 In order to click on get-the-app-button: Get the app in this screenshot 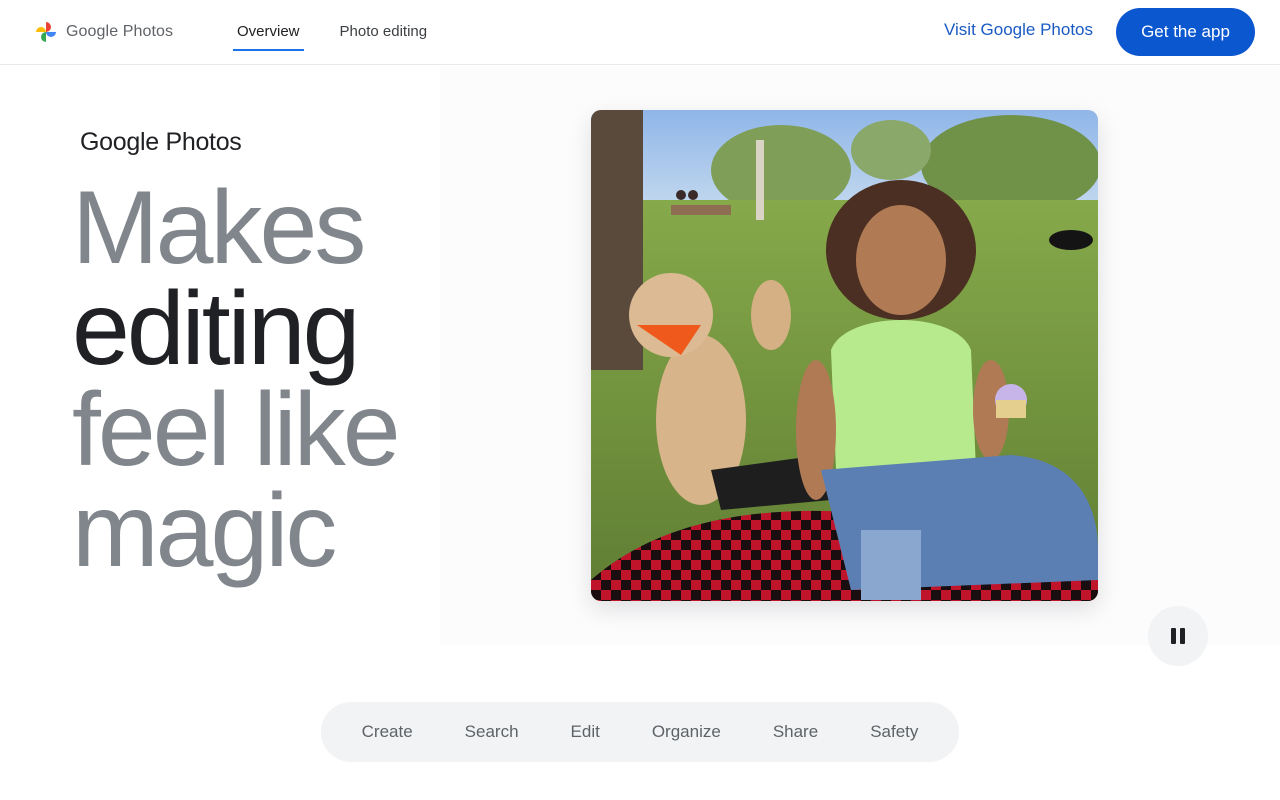, I will do `click(1185, 32)`.